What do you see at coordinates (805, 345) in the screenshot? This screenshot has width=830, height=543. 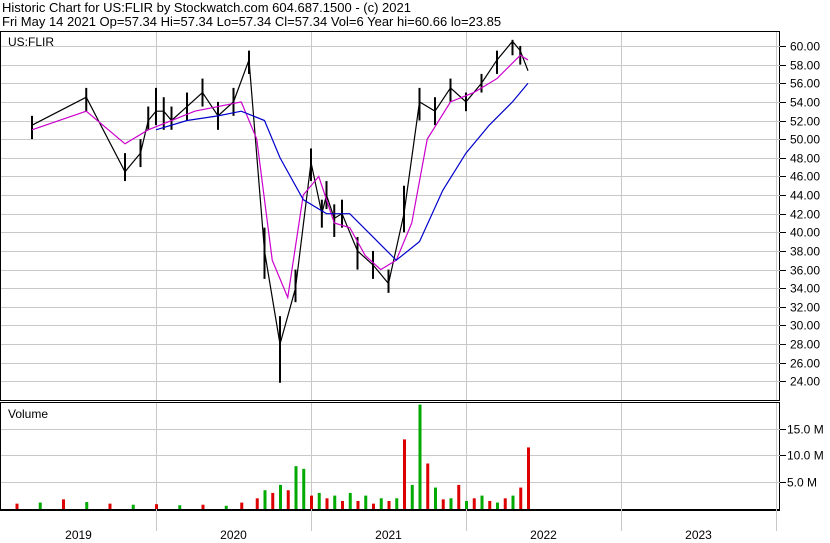 I see `price-tick-label: 28.00` at bounding box center [805, 345].